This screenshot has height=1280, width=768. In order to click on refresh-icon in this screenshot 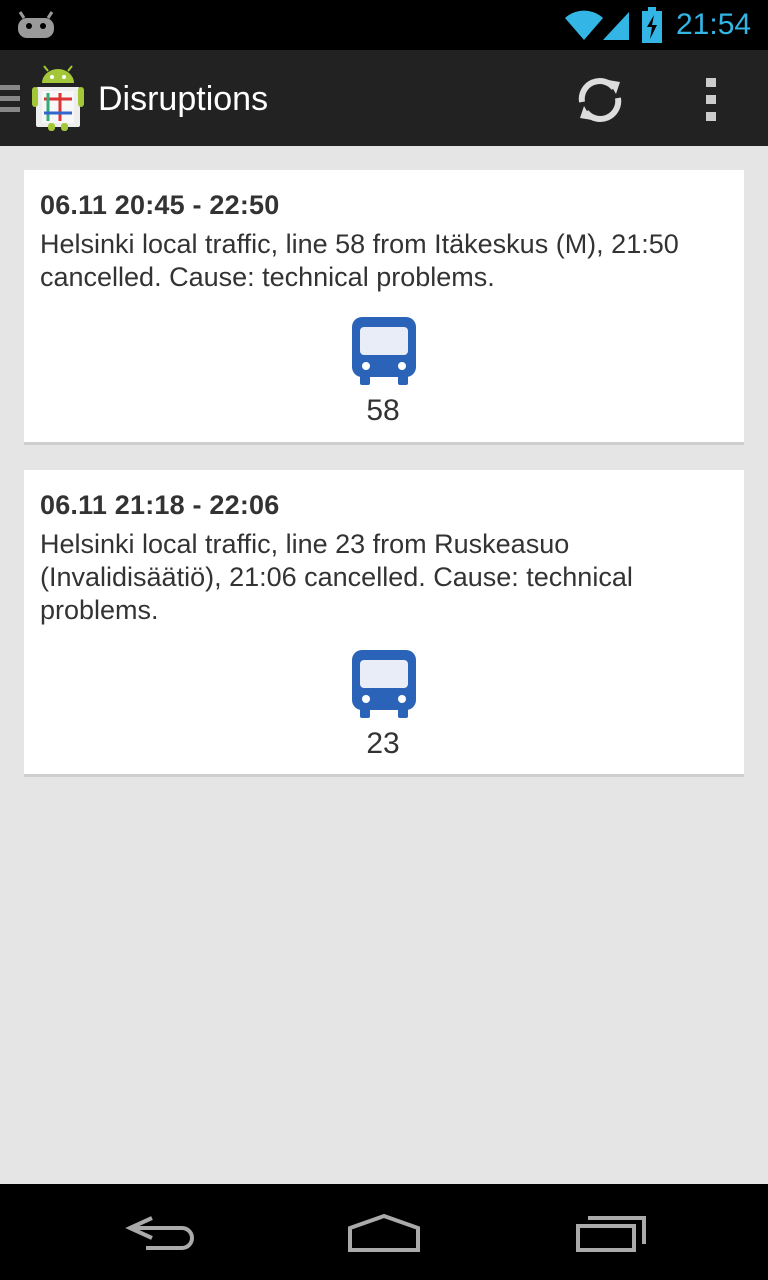, I will do `click(600, 100)`.